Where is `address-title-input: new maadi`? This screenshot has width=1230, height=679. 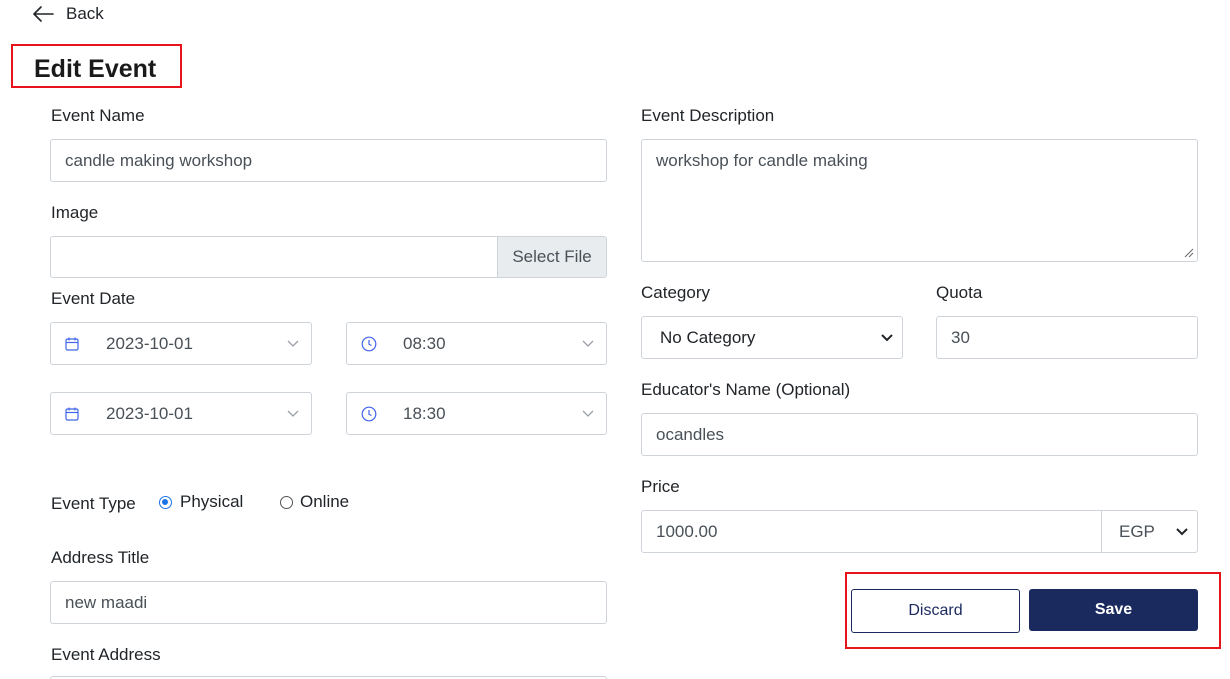
address-title-input: new maadi is located at coordinates (328, 602).